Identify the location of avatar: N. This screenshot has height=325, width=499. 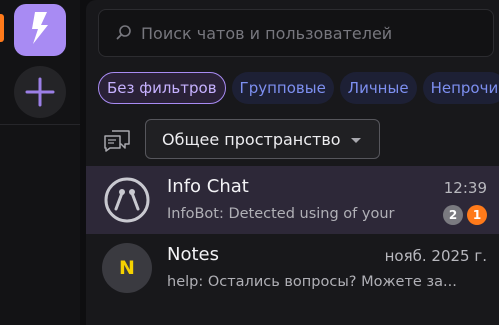
(127, 268).